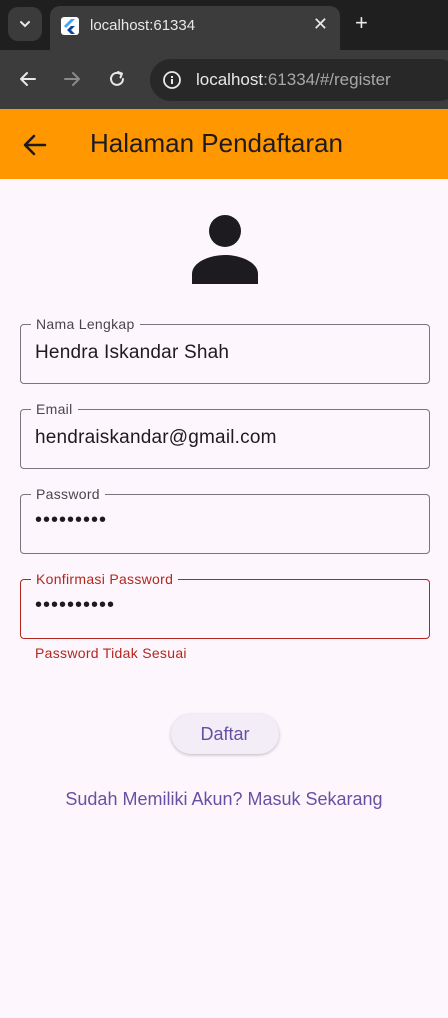 This screenshot has height=1018, width=448. I want to click on confirm-password-label: Konfirmasi Password, so click(105, 579).